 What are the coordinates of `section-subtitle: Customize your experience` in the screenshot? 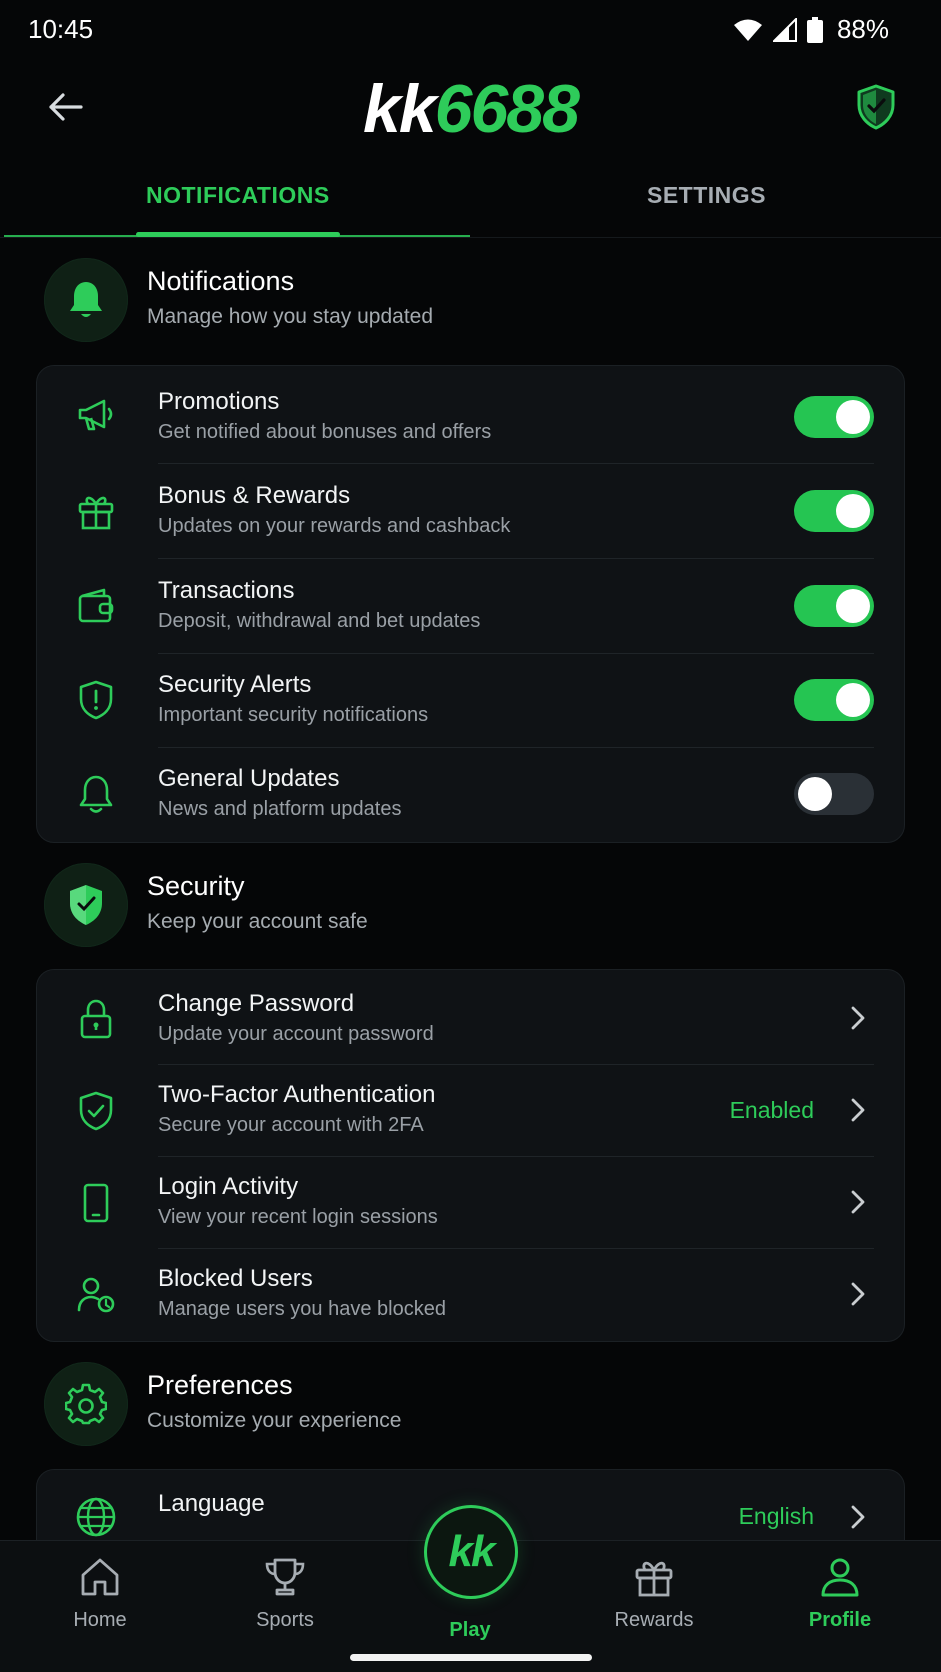 It's located at (274, 1420).